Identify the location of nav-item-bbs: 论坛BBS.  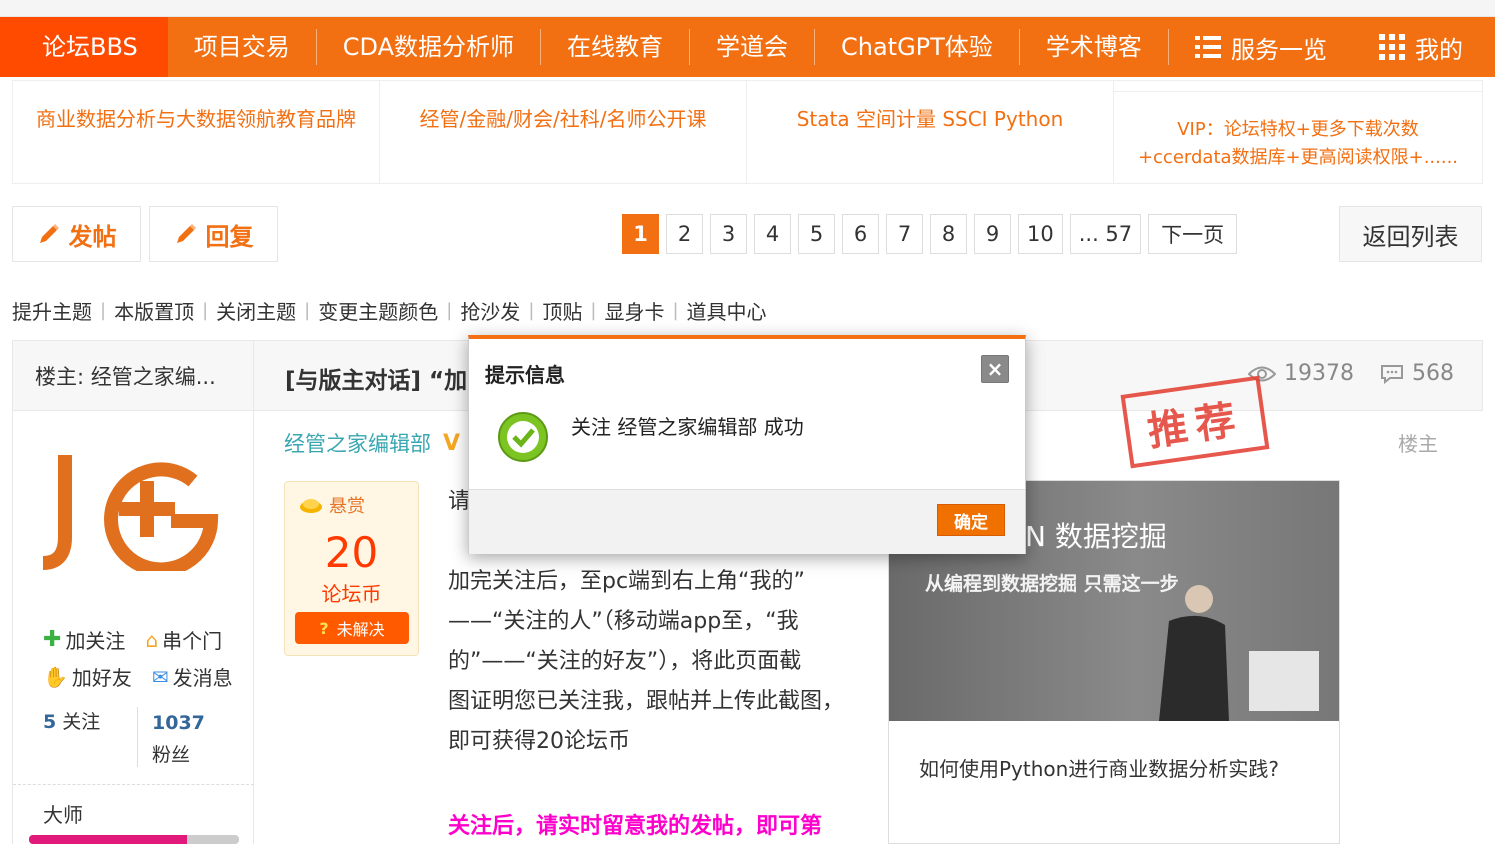
(84, 47).